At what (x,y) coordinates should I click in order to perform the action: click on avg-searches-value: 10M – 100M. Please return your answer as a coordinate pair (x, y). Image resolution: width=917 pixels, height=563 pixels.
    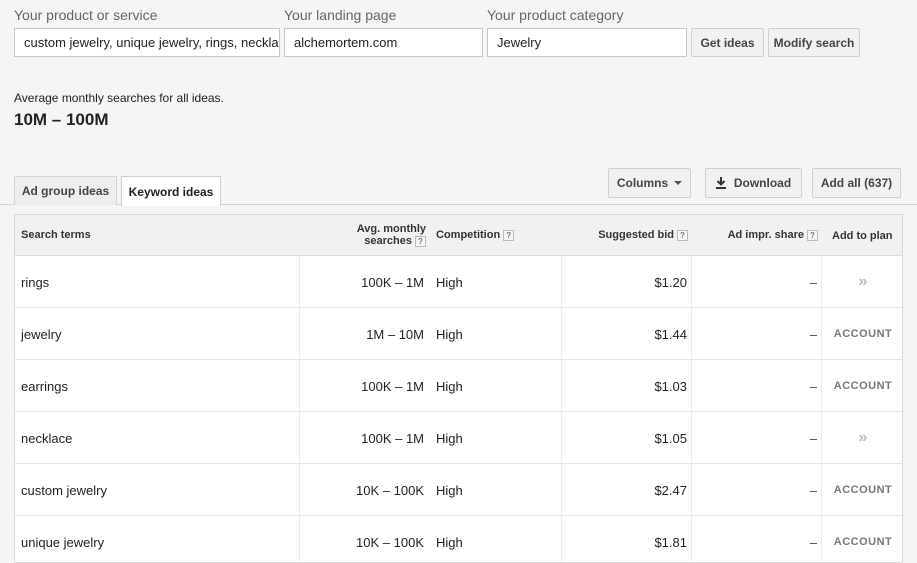
    Looking at the image, I should click on (61, 119).